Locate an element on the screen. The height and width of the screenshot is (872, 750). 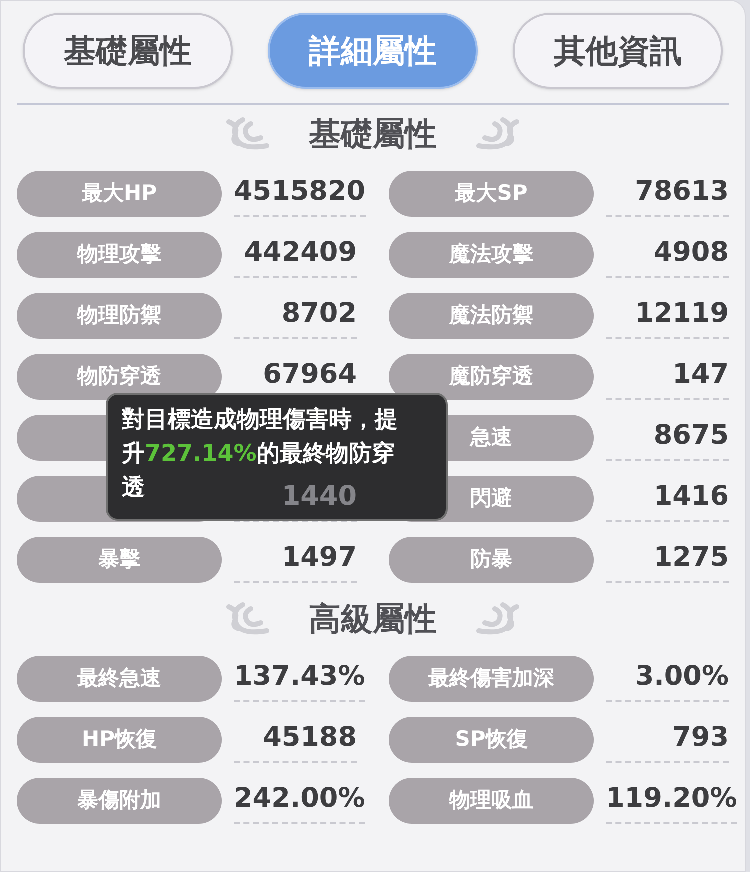
tab: 其他資訊 is located at coordinates (618, 51).